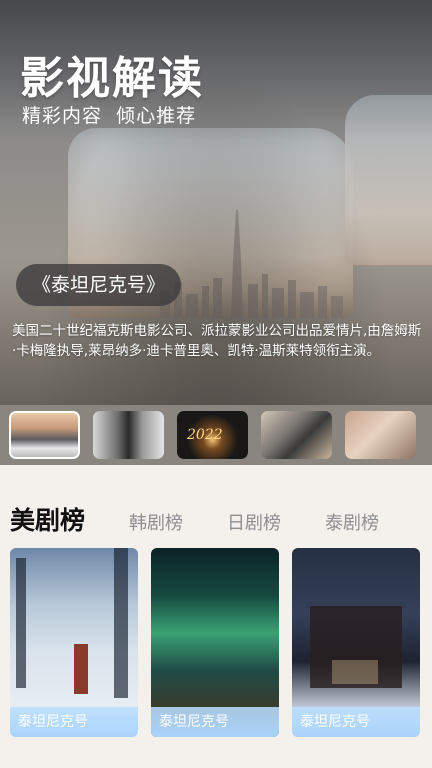 The image size is (432, 768). What do you see at coordinates (296, 435) in the screenshot?
I see `thumbnail-laptop` at bounding box center [296, 435].